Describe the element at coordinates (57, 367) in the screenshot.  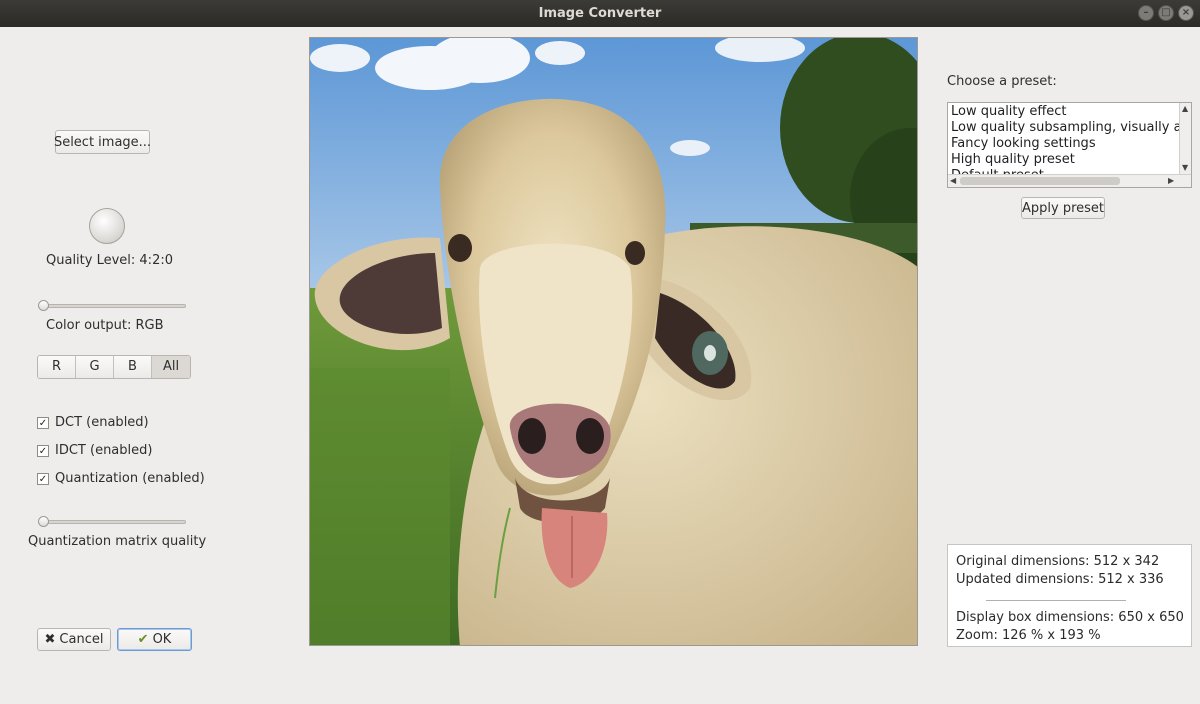
I see `channel-r-button: R` at that location.